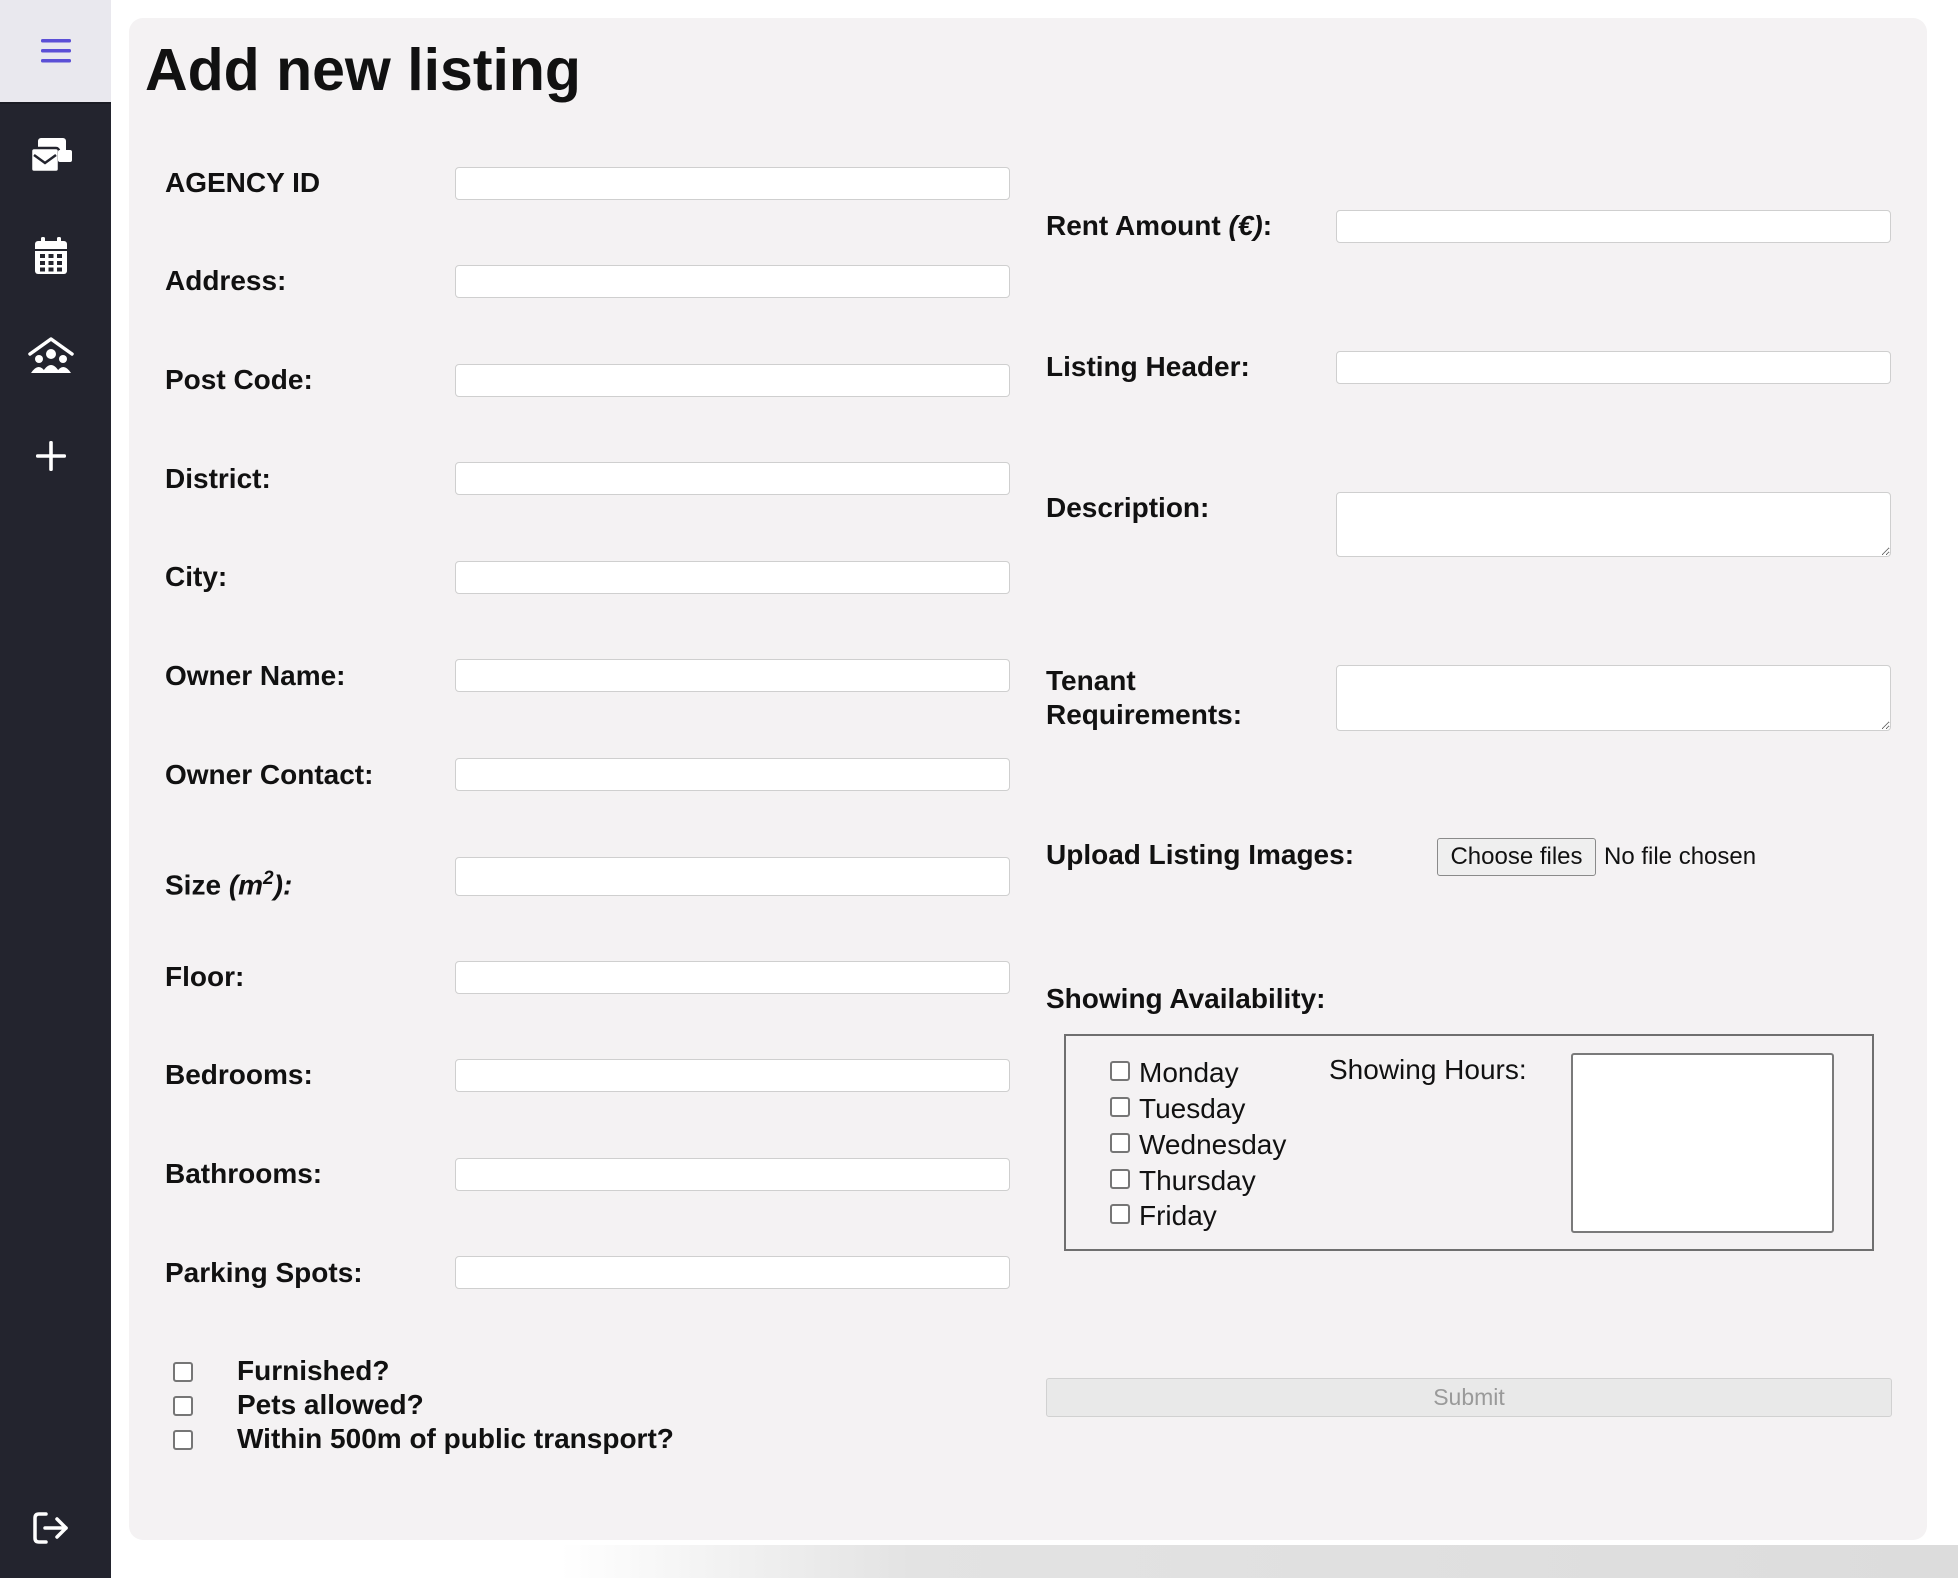  I want to click on choose-files-button: Choose files, so click(1516, 857).